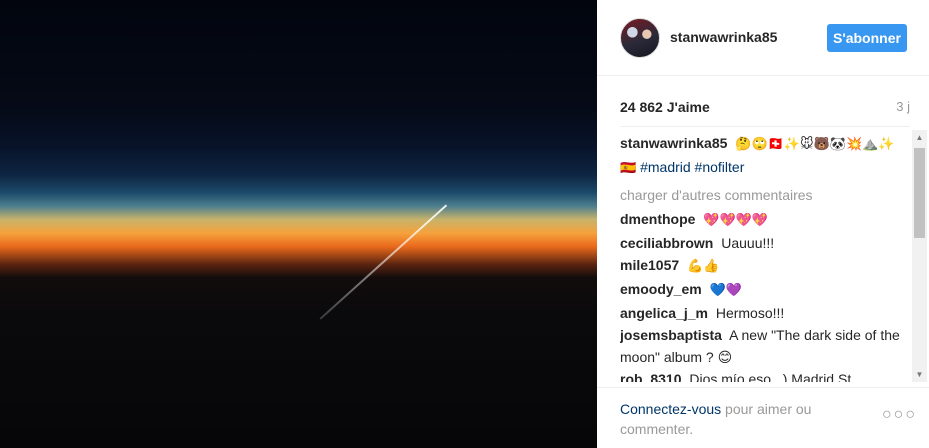 This screenshot has width=929, height=448. Describe the element at coordinates (765, 290) in the screenshot. I see `comment-item: emoody_em 💙💜` at that location.